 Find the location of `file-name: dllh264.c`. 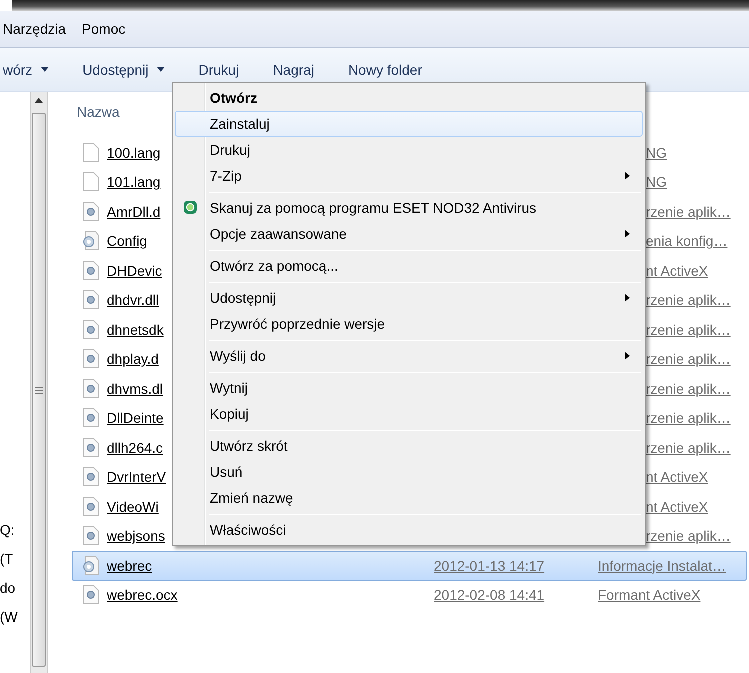

file-name: dllh264.c is located at coordinates (135, 448).